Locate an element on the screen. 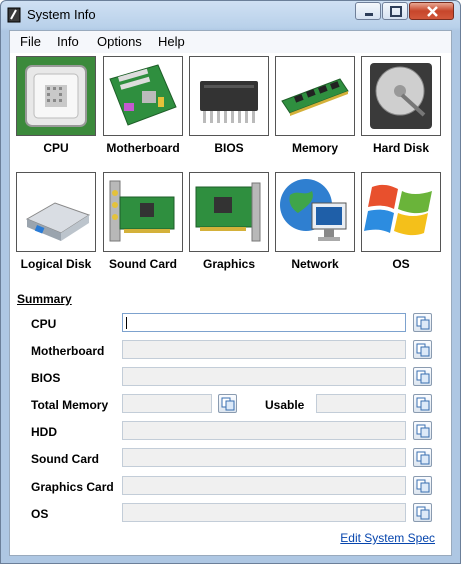  copy-hdd-button is located at coordinates (422, 430).